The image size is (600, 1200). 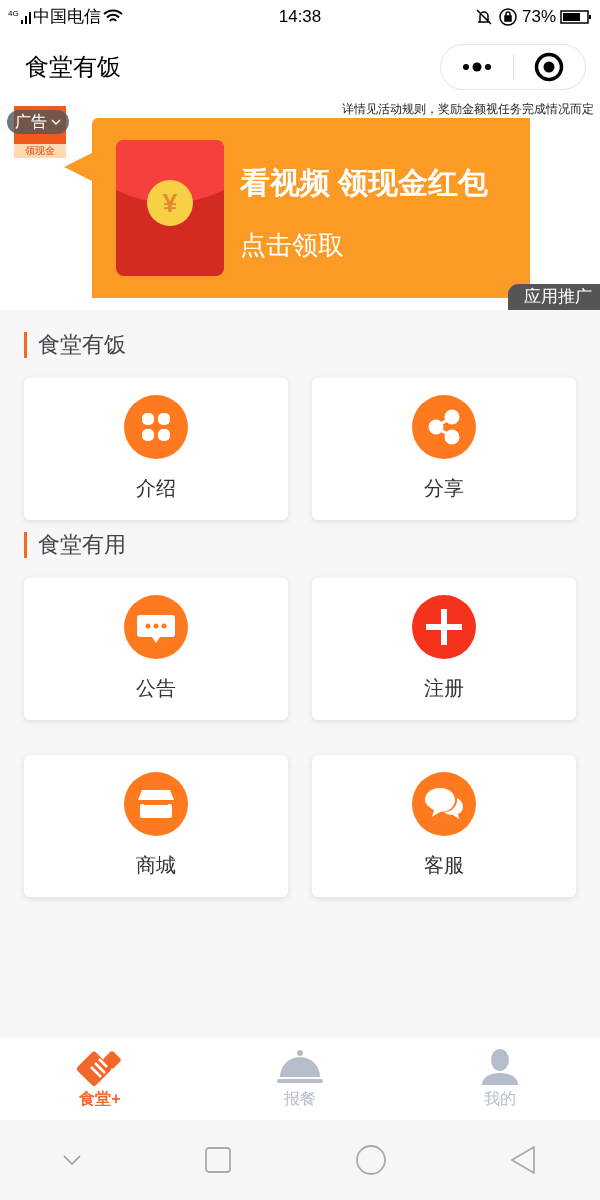 I want to click on home-nav-icon, so click(x=370, y=1160).